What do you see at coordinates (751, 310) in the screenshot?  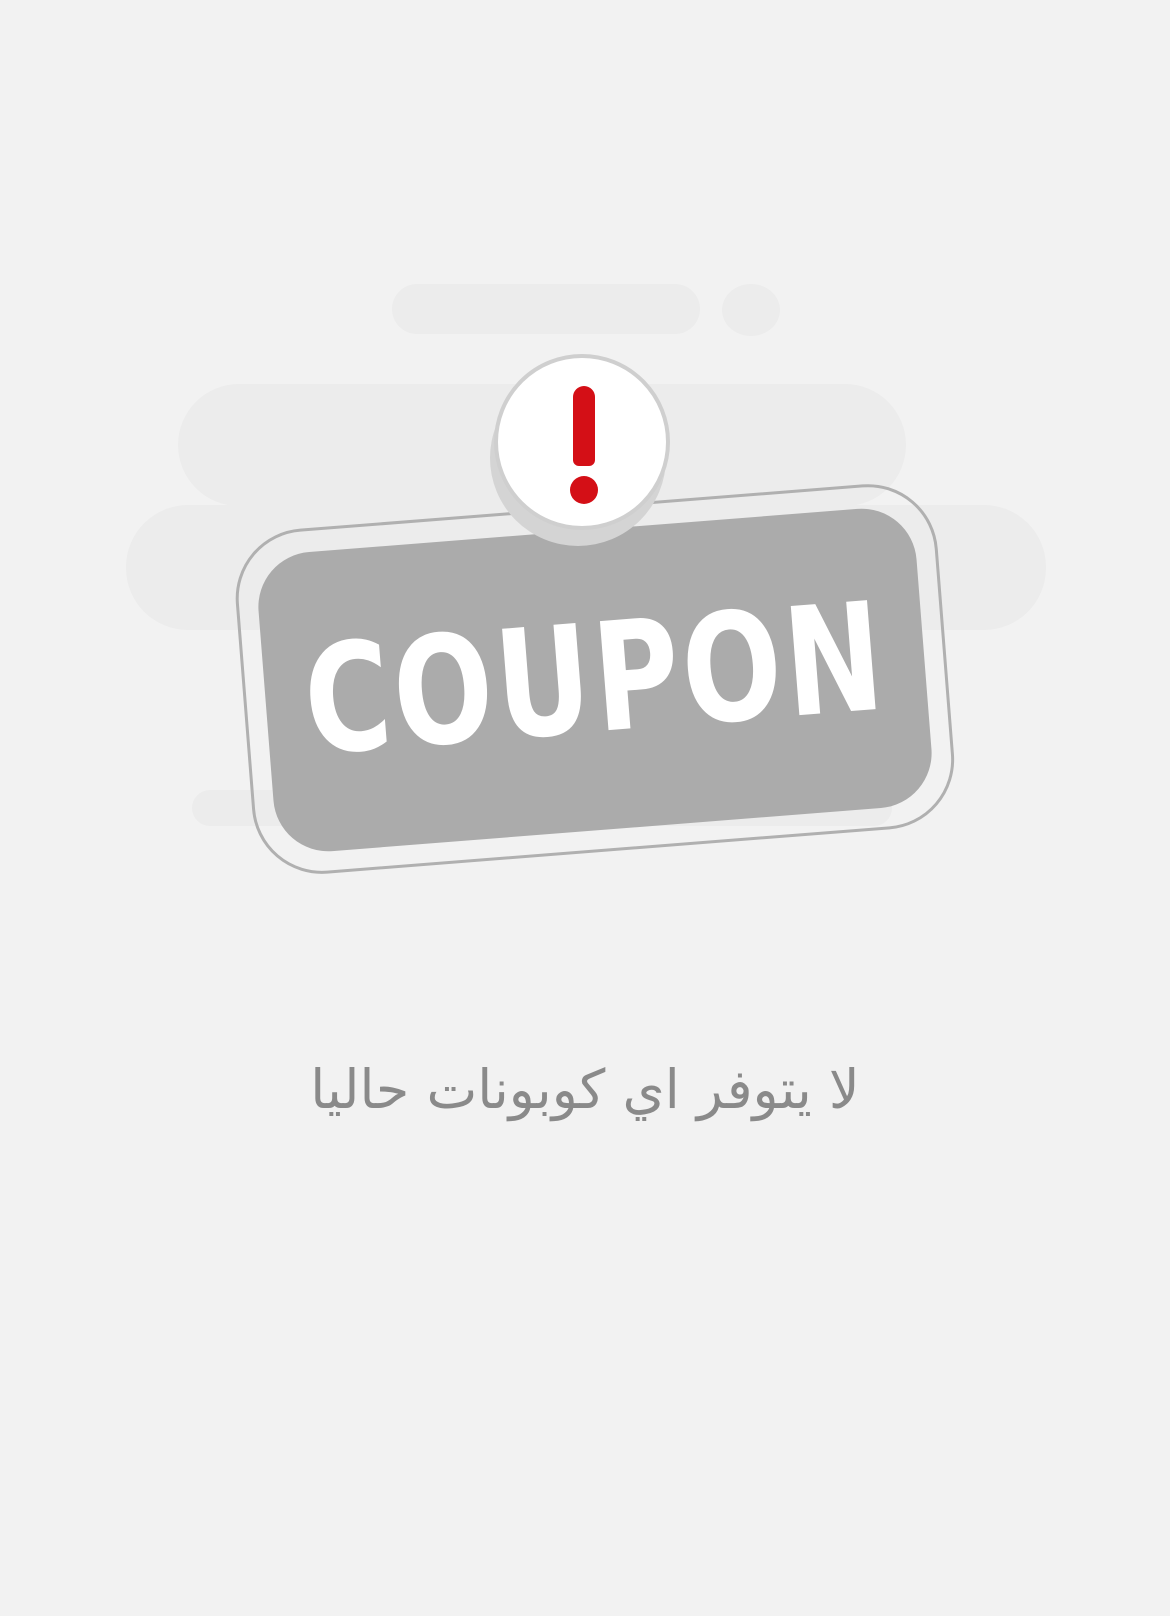 I see `background-placeholder-dot` at bounding box center [751, 310].